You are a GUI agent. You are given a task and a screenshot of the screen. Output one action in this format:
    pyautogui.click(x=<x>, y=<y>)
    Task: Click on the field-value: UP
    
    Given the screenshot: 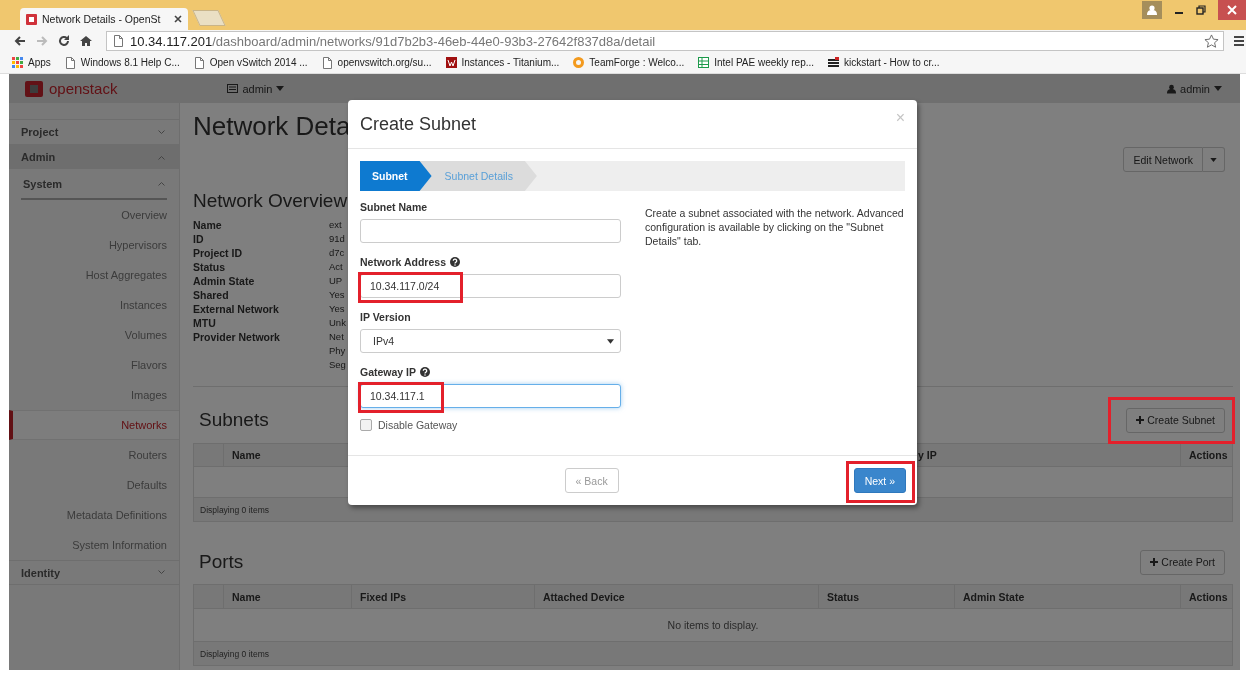 What is the action you would take?
    pyautogui.click(x=336, y=281)
    